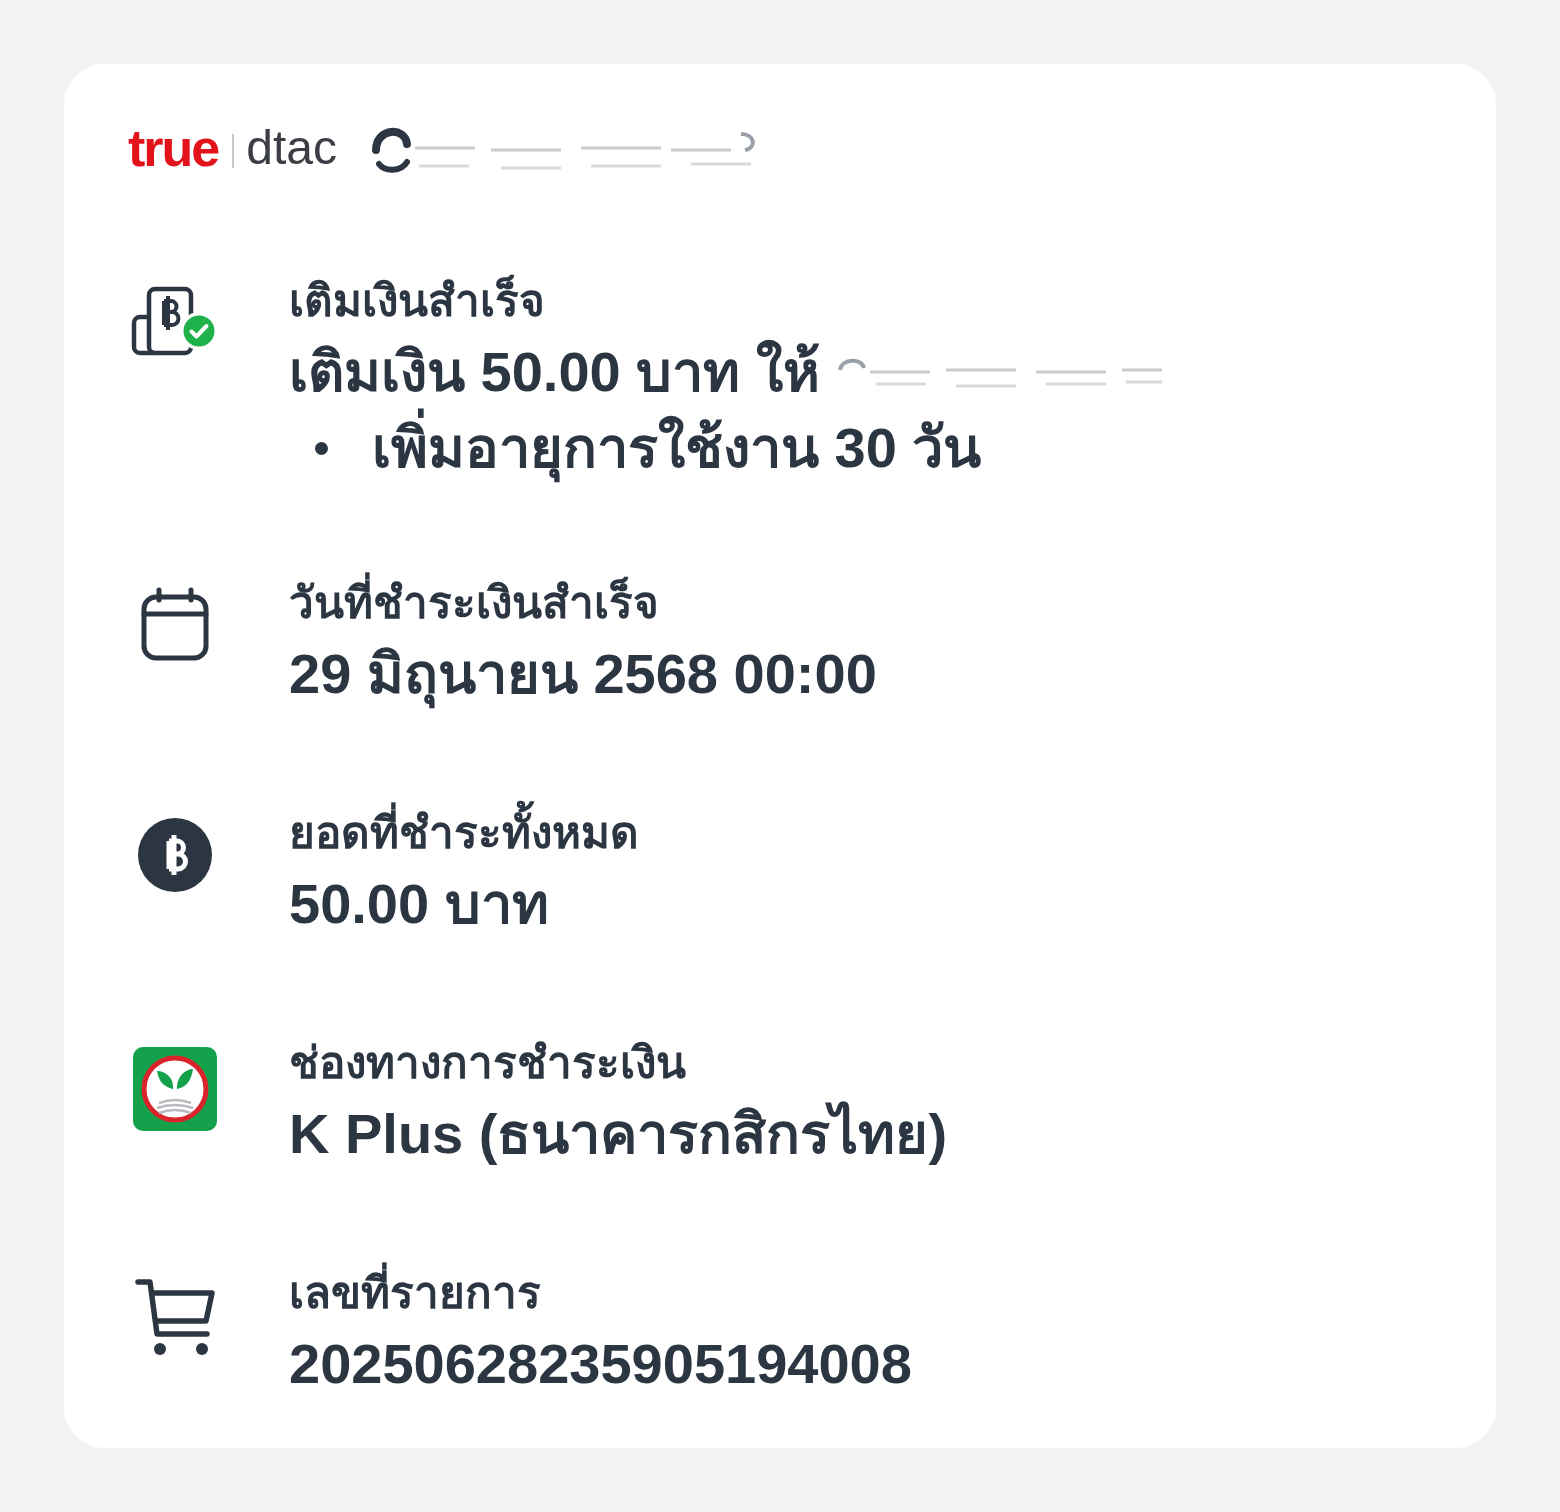 The image size is (1560, 1512). What do you see at coordinates (175, 1317) in the screenshot?
I see `cart-icon` at bounding box center [175, 1317].